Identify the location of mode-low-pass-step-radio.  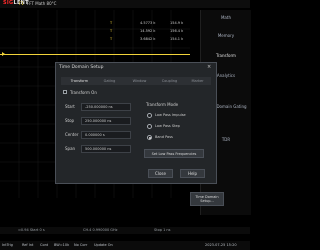
(149, 126).